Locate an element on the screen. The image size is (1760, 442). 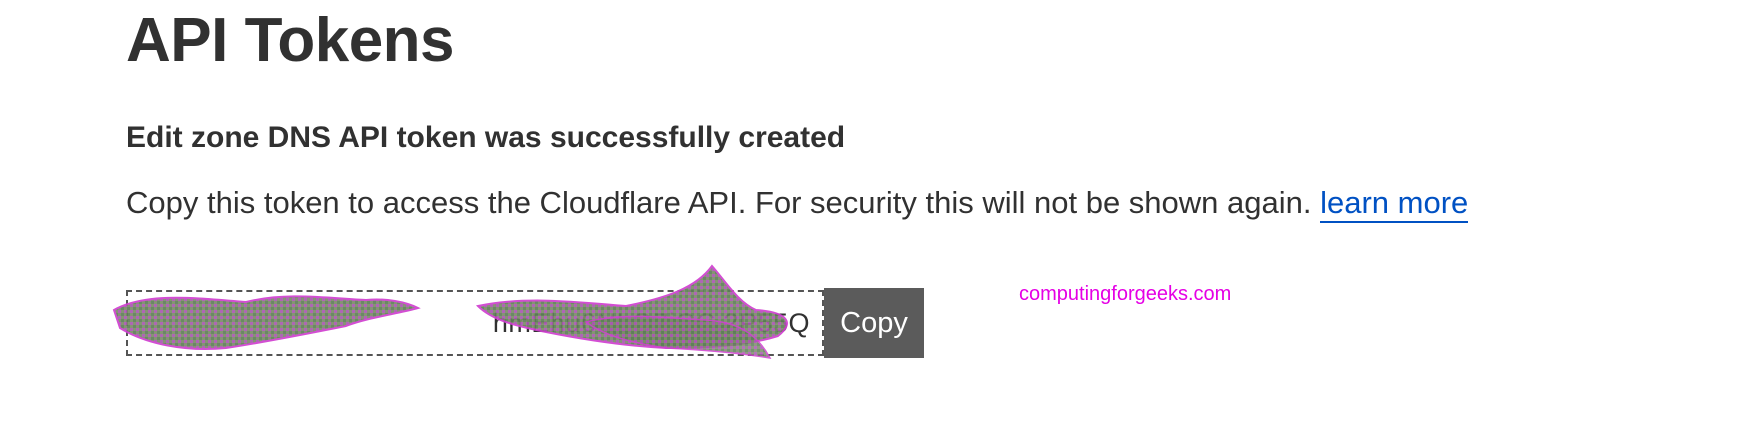
copy-button: Copy is located at coordinates (874, 323).